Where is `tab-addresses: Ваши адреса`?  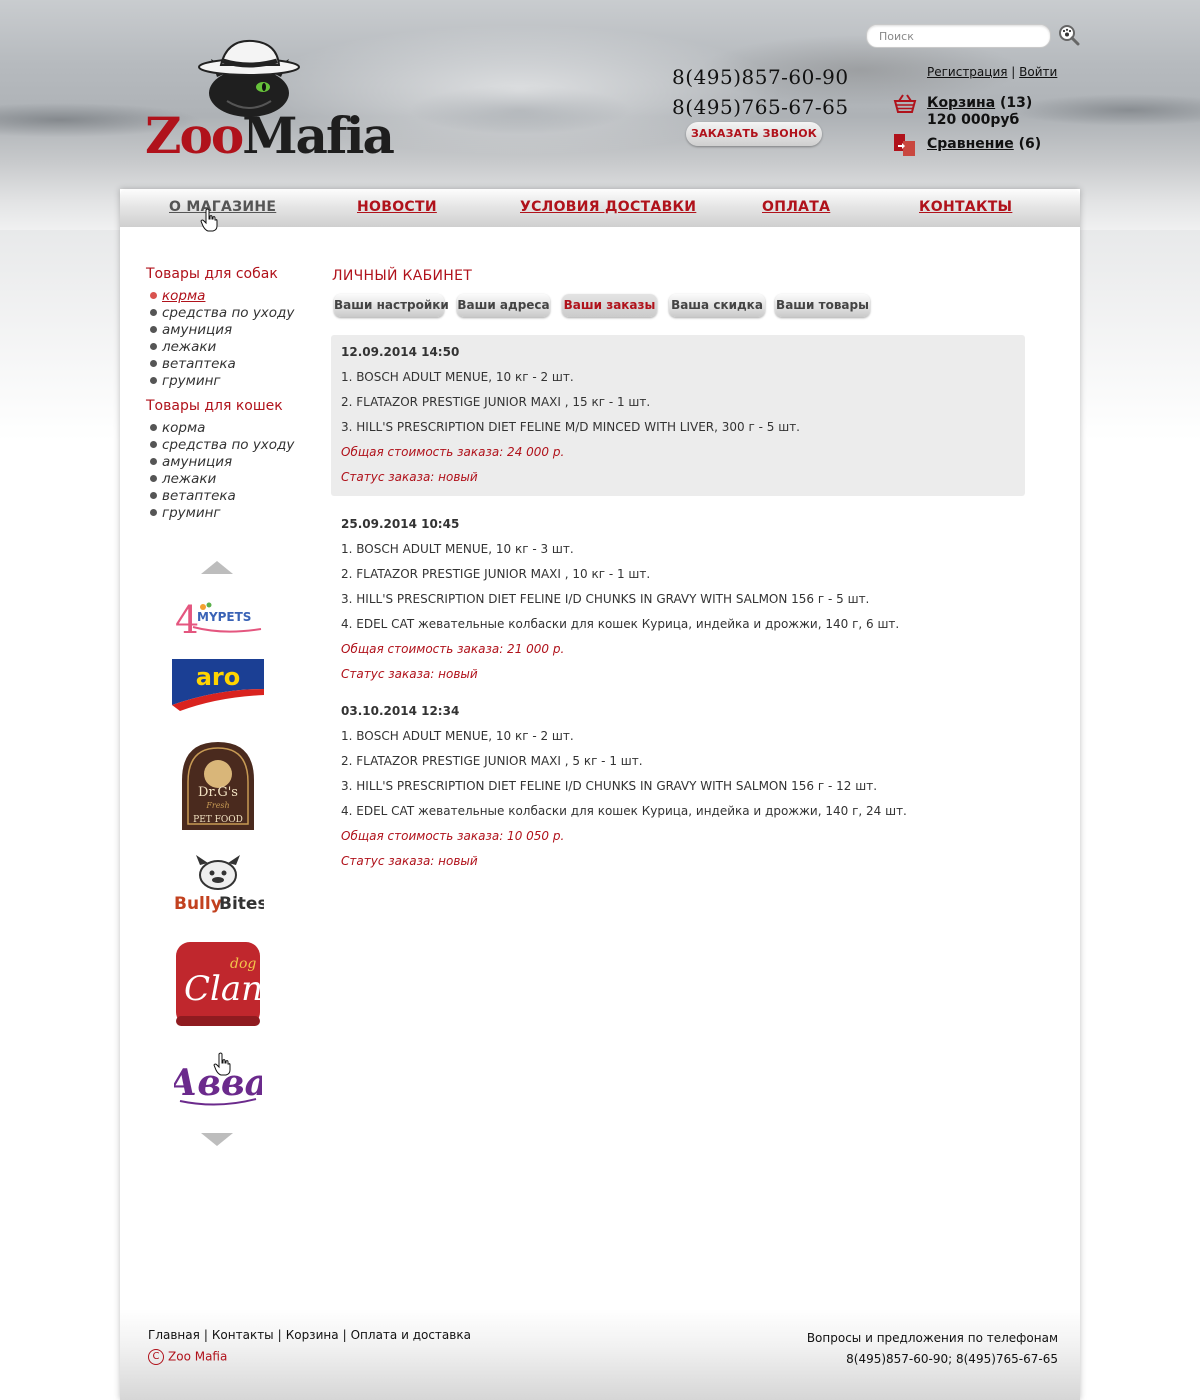
tab-addresses: Ваши адреса is located at coordinates (503, 305).